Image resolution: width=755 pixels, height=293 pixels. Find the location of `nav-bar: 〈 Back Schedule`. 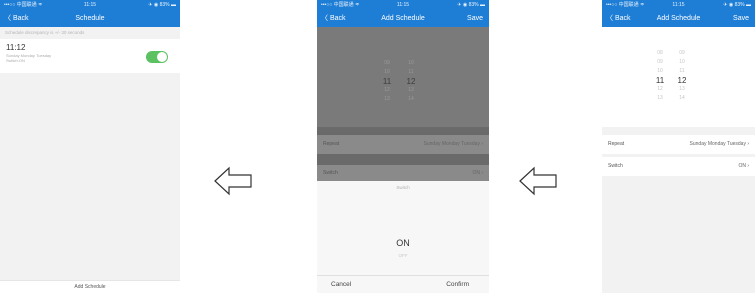

nav-bar: 〈 Back Schedule is located at coordinates (90, 18).